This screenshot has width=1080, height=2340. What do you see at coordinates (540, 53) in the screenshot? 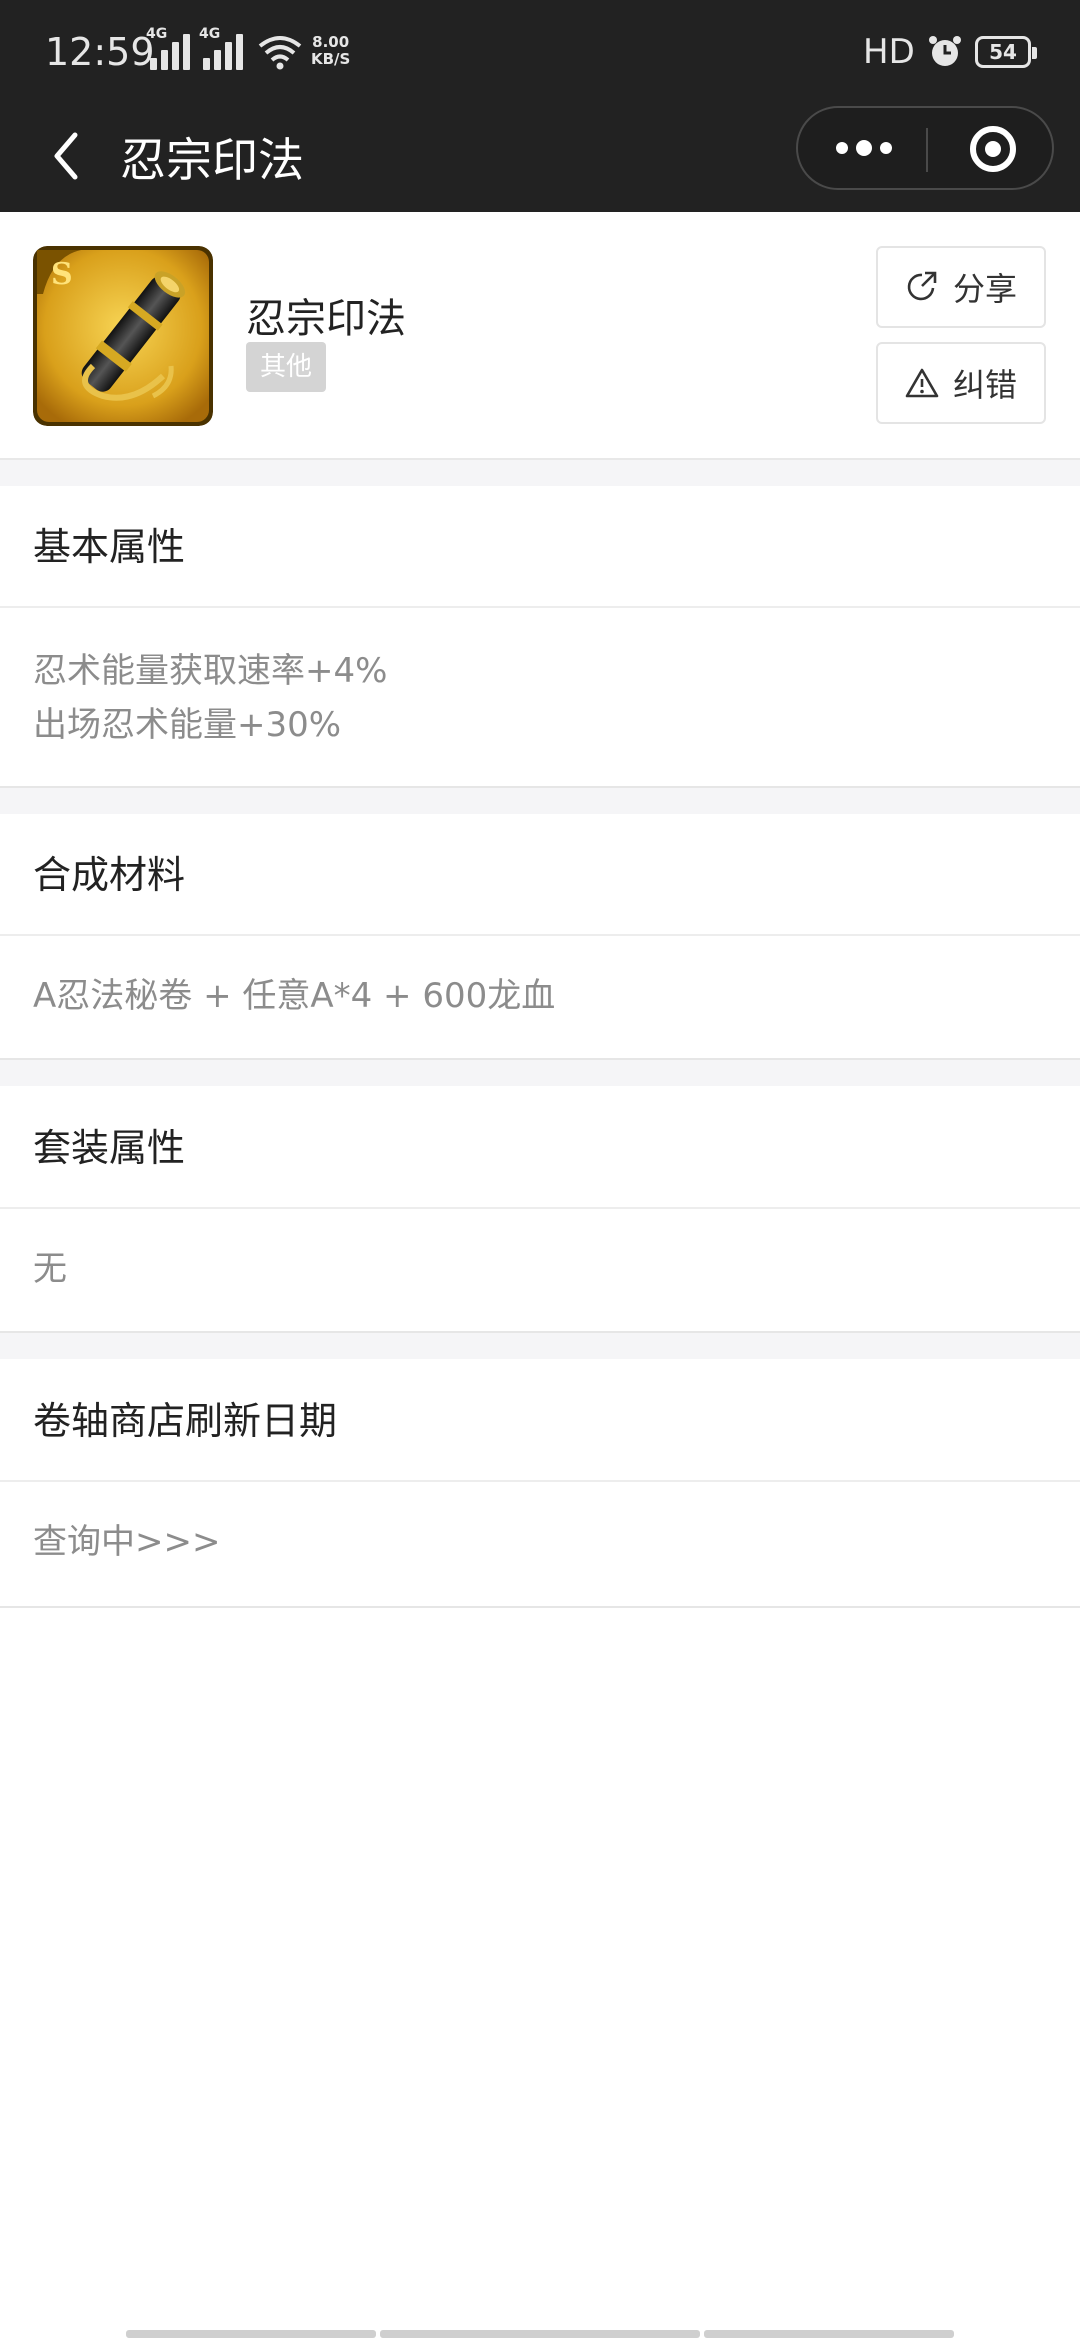
I see `status-bar: 12:59 4G 4G 8.00 KB/S HD 54` at bounding box center [540, 53].